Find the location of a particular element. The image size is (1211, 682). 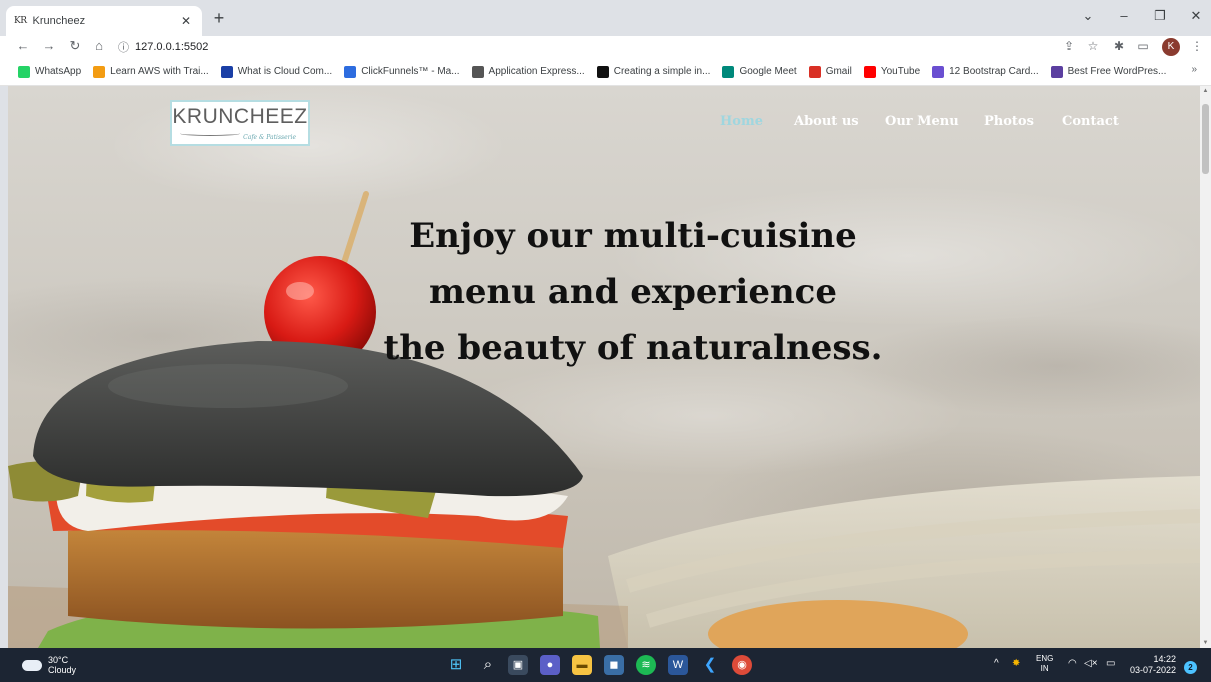

weather-widget: 30°C Cloudy is located at coordinates (49, 665).